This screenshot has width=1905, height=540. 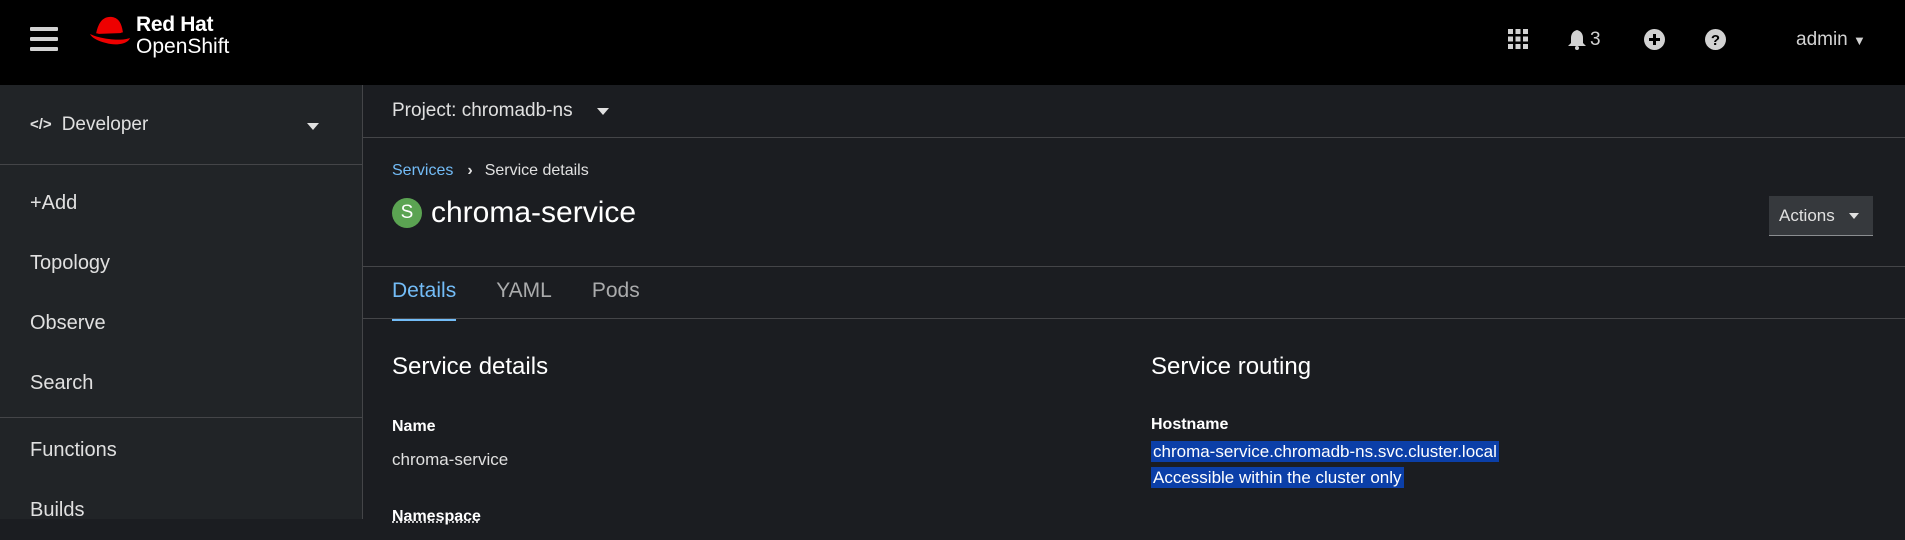 What do you see at coordinates (1595, 40) in the screenshot?
I see `notification-count: 3` at bounding box center [1595, 40].